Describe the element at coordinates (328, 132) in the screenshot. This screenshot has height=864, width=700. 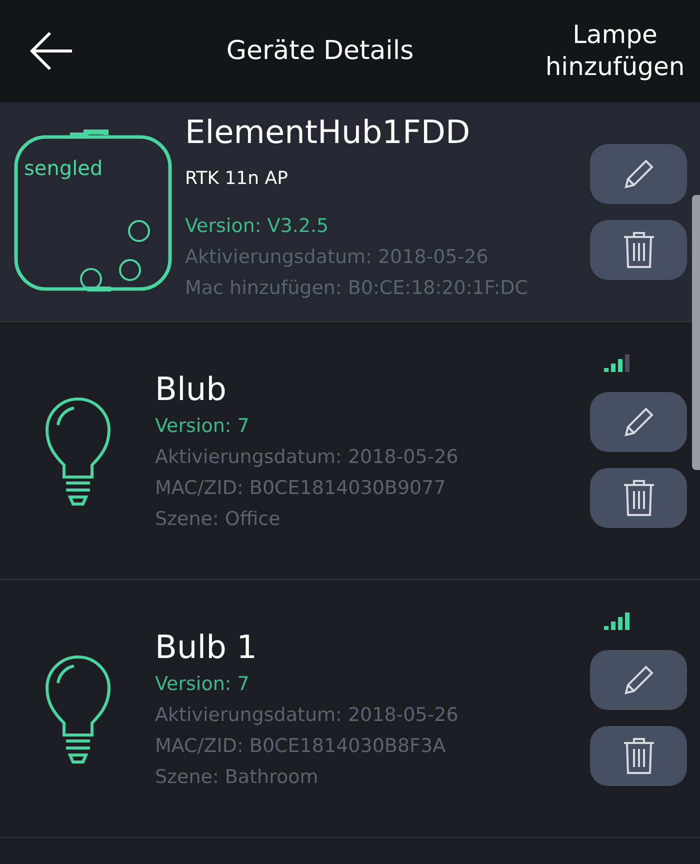
I see `hub-name: ElementHub1FDD` at that location.